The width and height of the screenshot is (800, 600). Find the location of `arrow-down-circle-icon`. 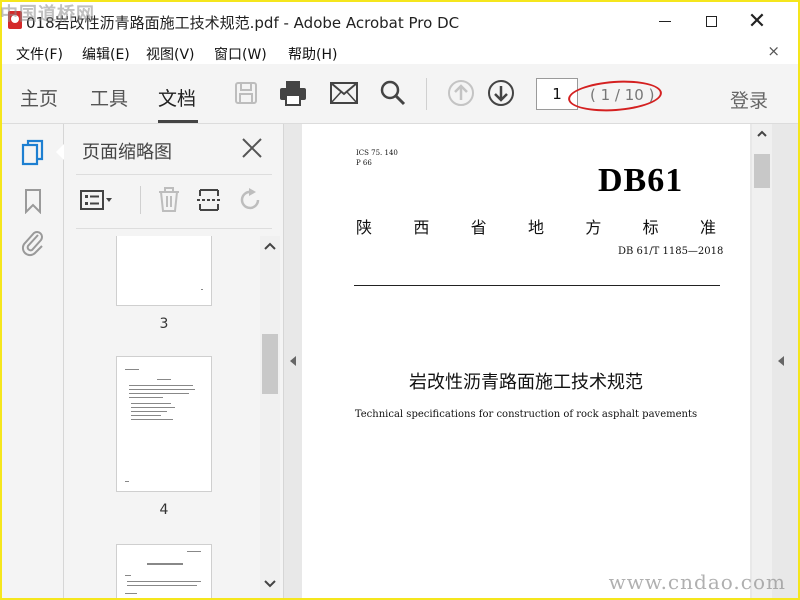

arrow-down-circle-icon is located at coordinates (501, 93).